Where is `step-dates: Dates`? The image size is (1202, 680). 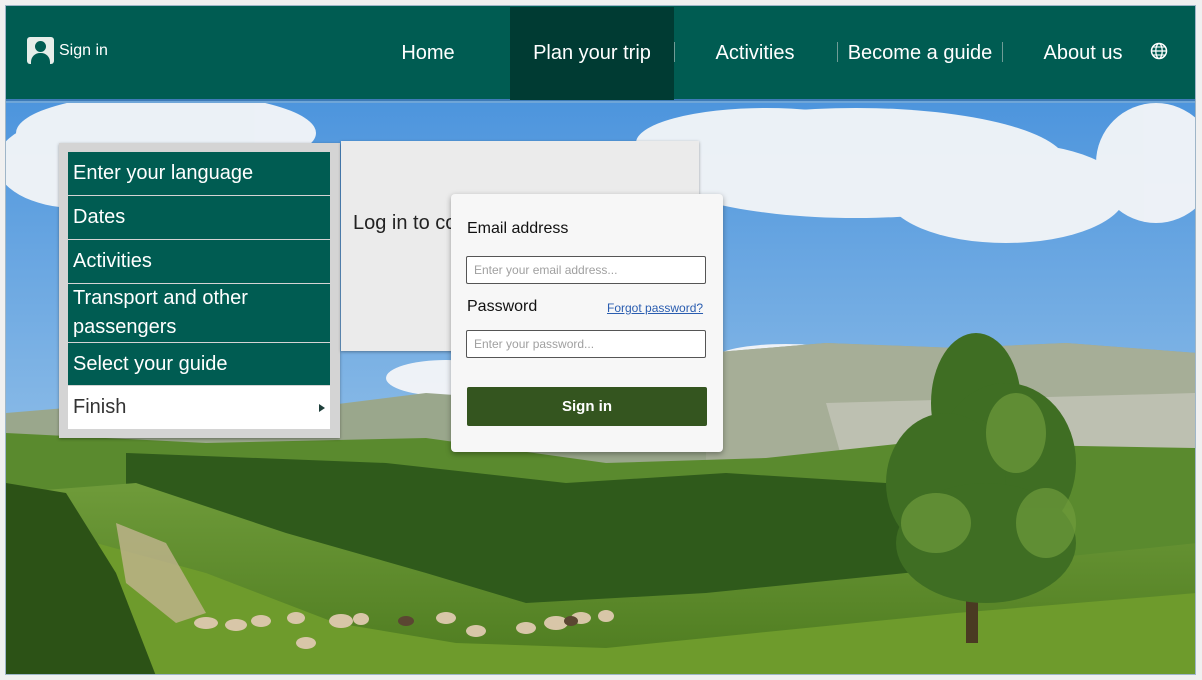
step-dates: Dates is located at coordinates (199, 217).